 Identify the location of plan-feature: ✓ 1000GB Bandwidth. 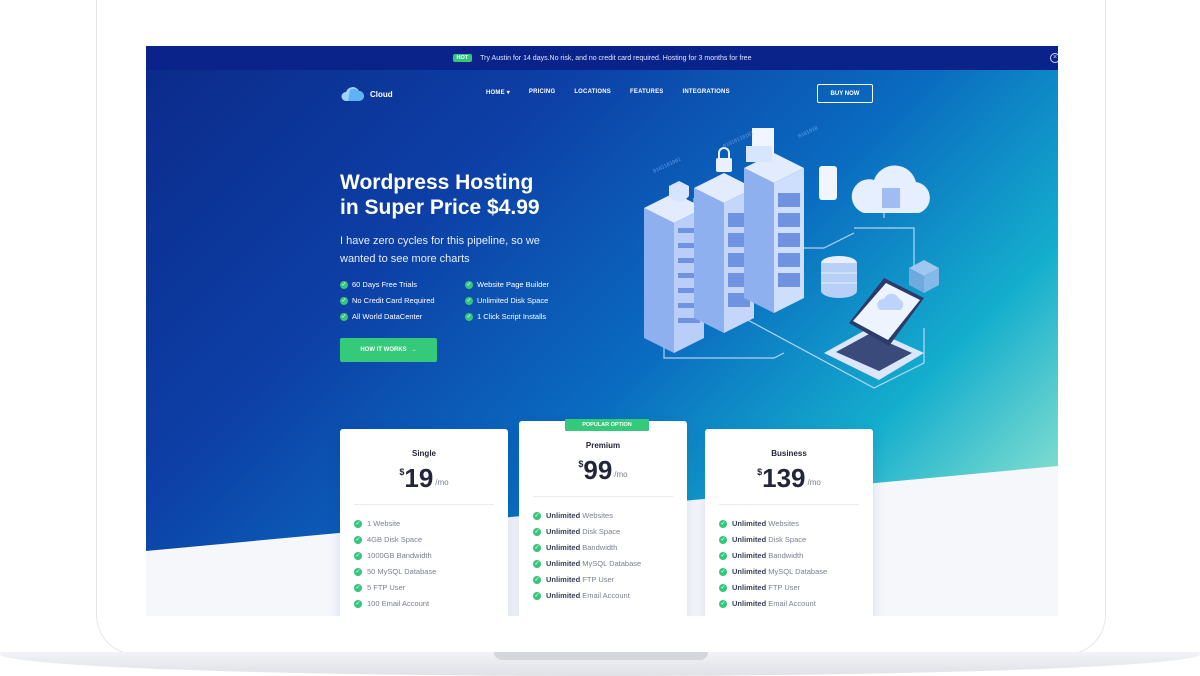
(431, 555).